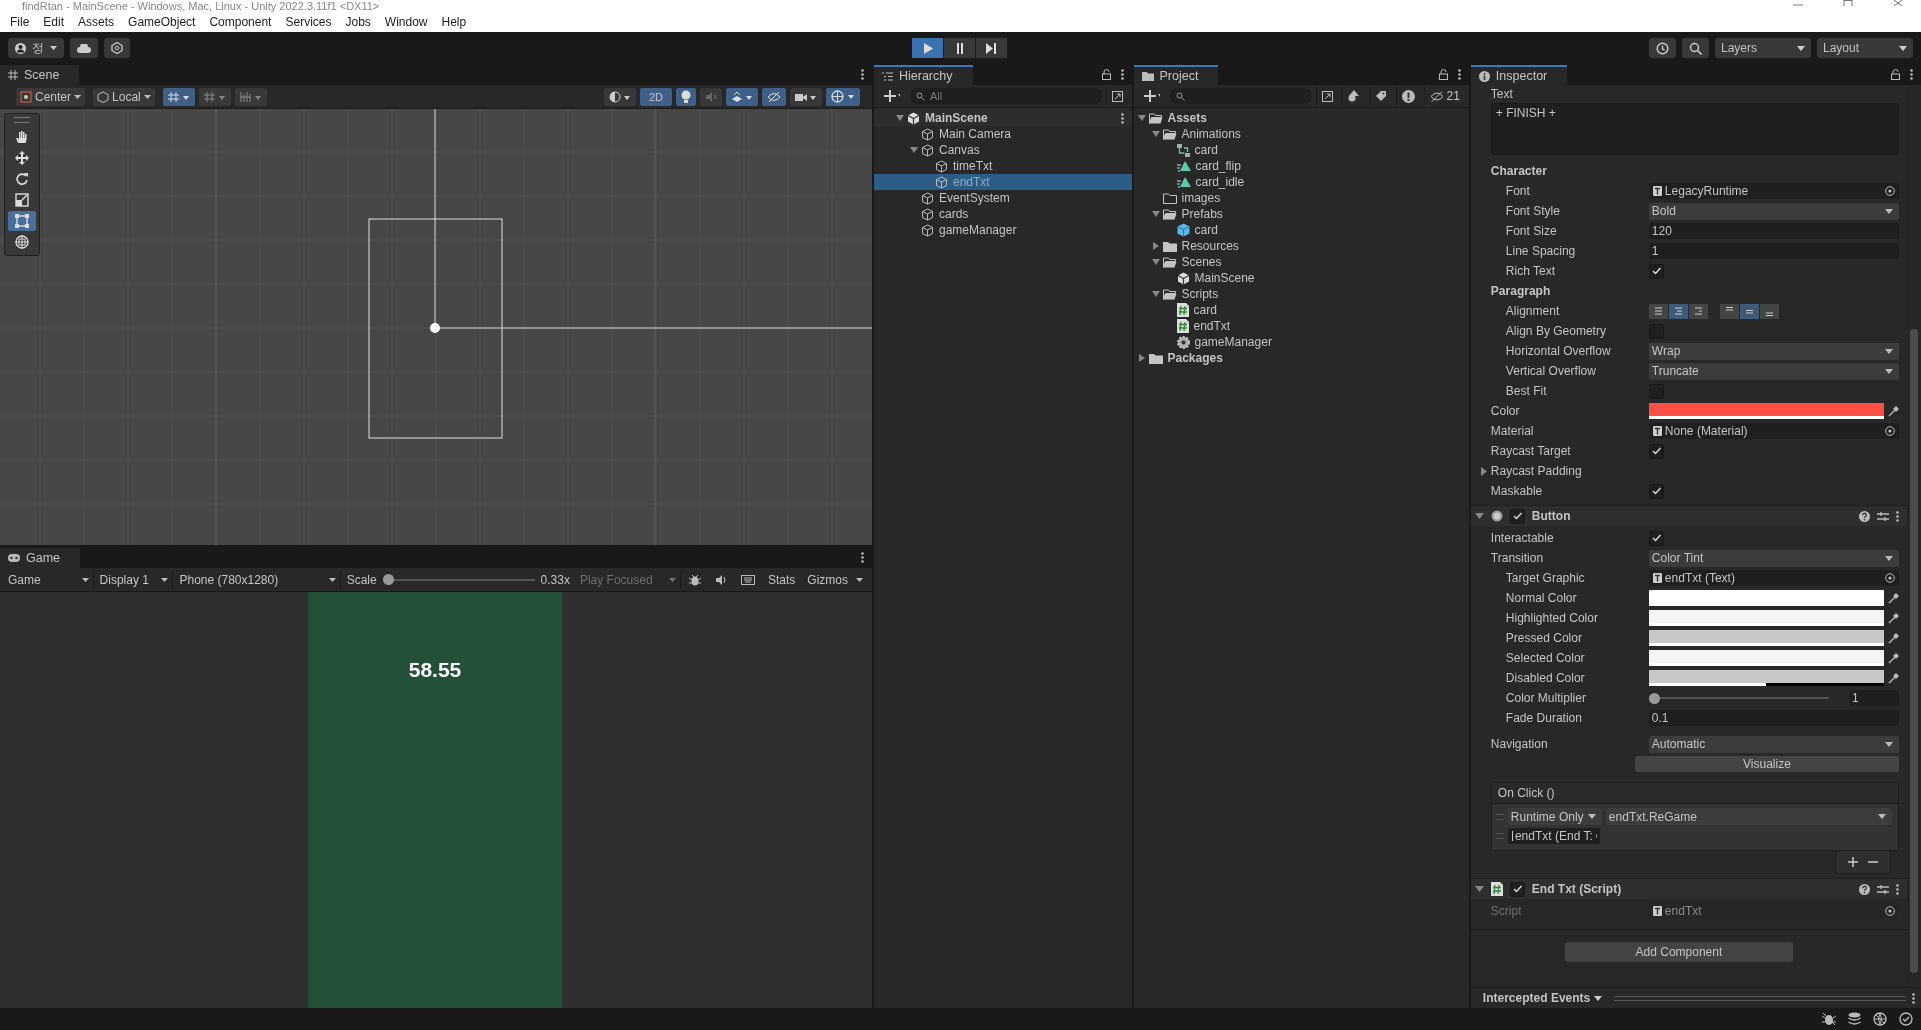  I want to click on scene-tab: Scene, so click(40, 75).